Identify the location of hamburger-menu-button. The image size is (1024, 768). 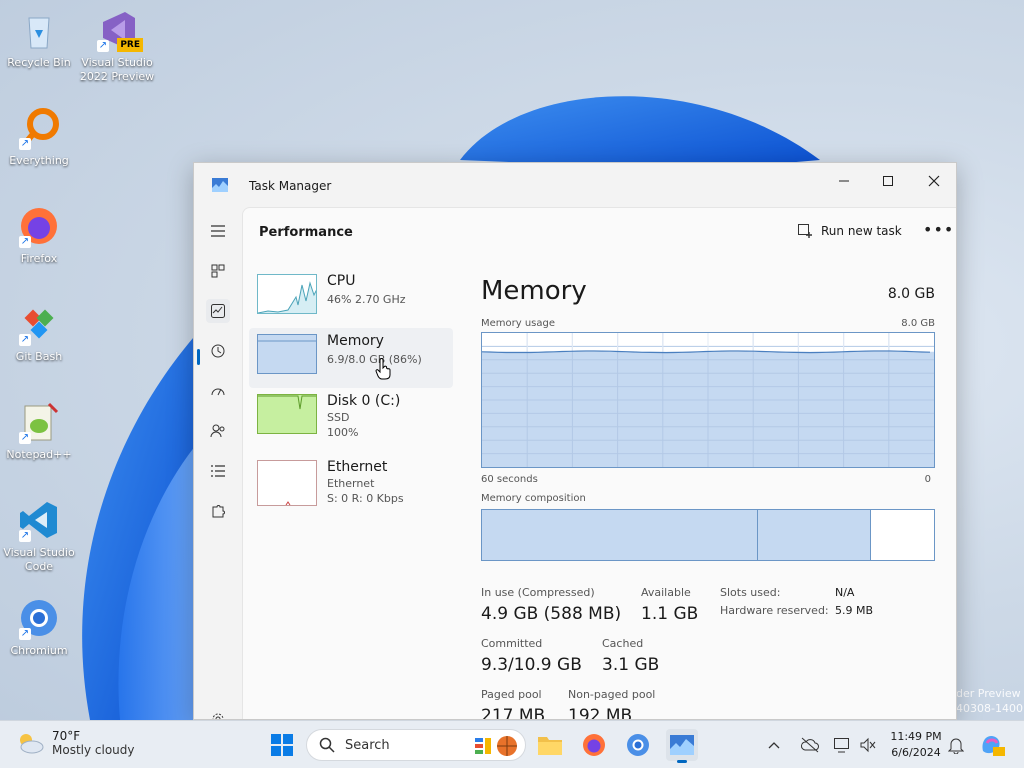
(218, 231).